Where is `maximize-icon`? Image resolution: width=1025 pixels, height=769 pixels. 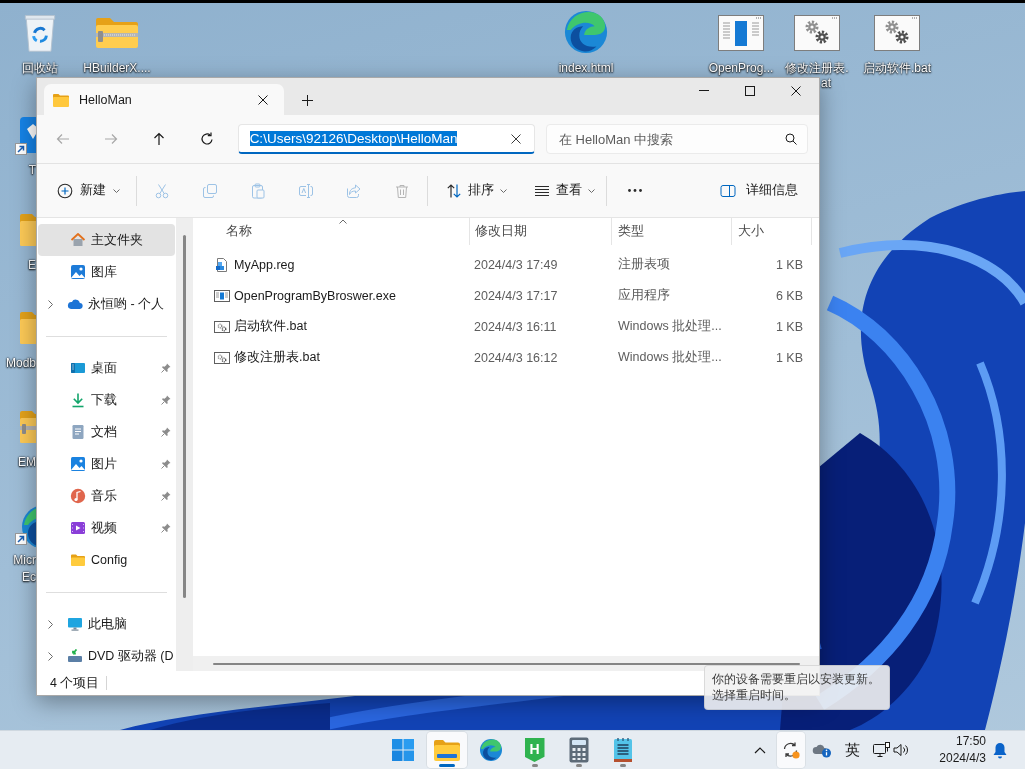 maximize-icon is located at coordinates (750, 90).